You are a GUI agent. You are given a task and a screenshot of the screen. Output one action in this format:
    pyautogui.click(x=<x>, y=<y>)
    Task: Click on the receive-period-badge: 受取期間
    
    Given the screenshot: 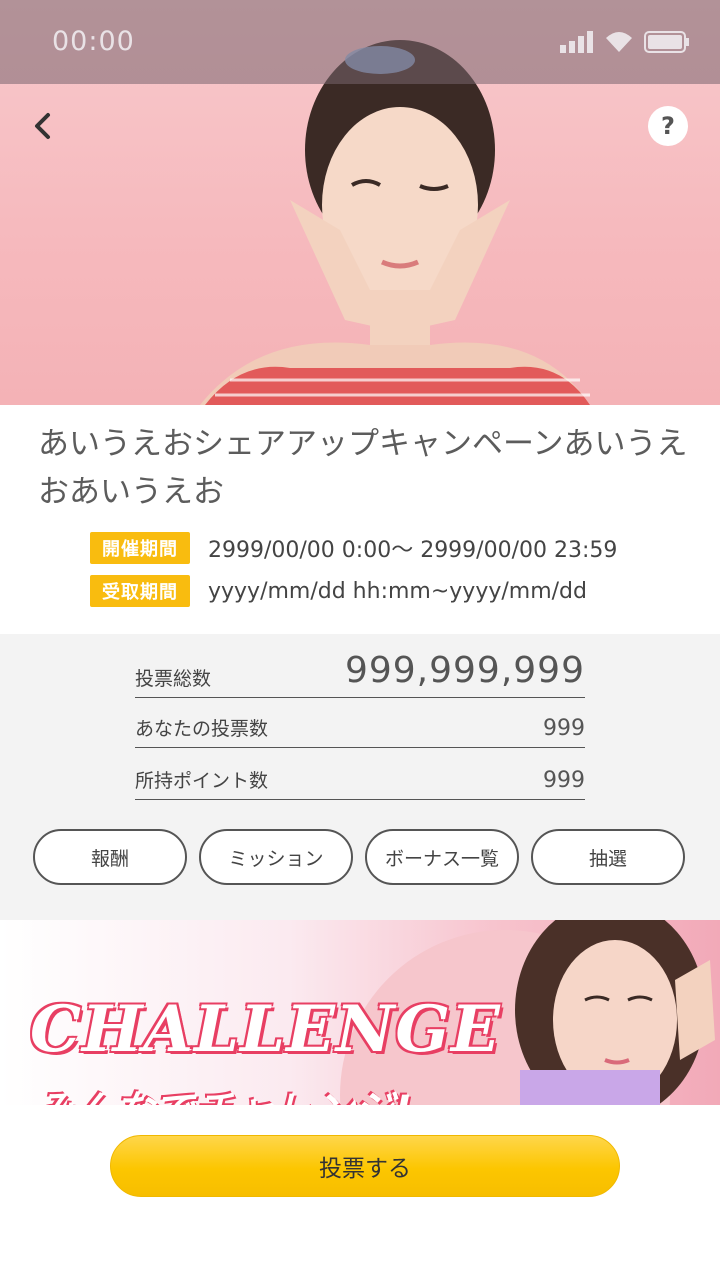 What is the action you would take?
    pyautogui.click(x=140, y=591)
    